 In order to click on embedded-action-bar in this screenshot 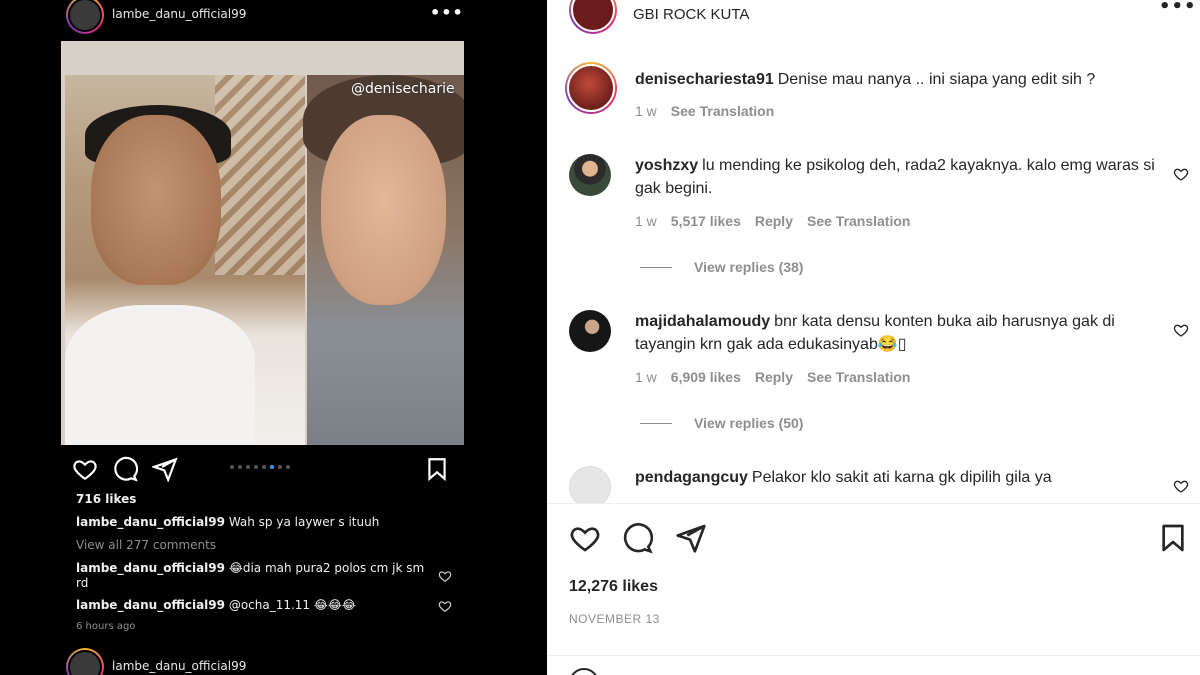, I will do `click(262, 469)`.